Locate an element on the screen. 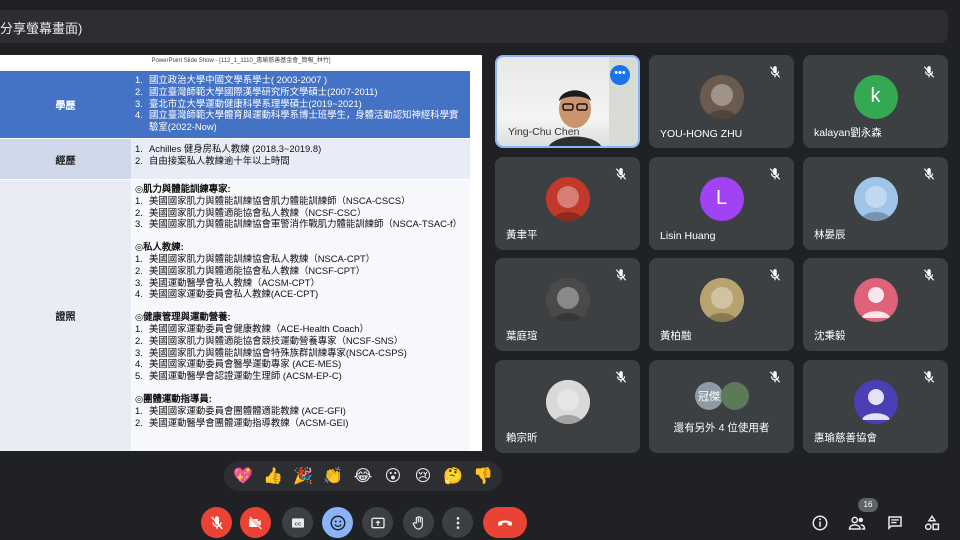 The image size is (960, 540). item-text: 美國國家肌力與體適能協會私人教練（NCSF-CSC） is located at coordinates (258, 212).